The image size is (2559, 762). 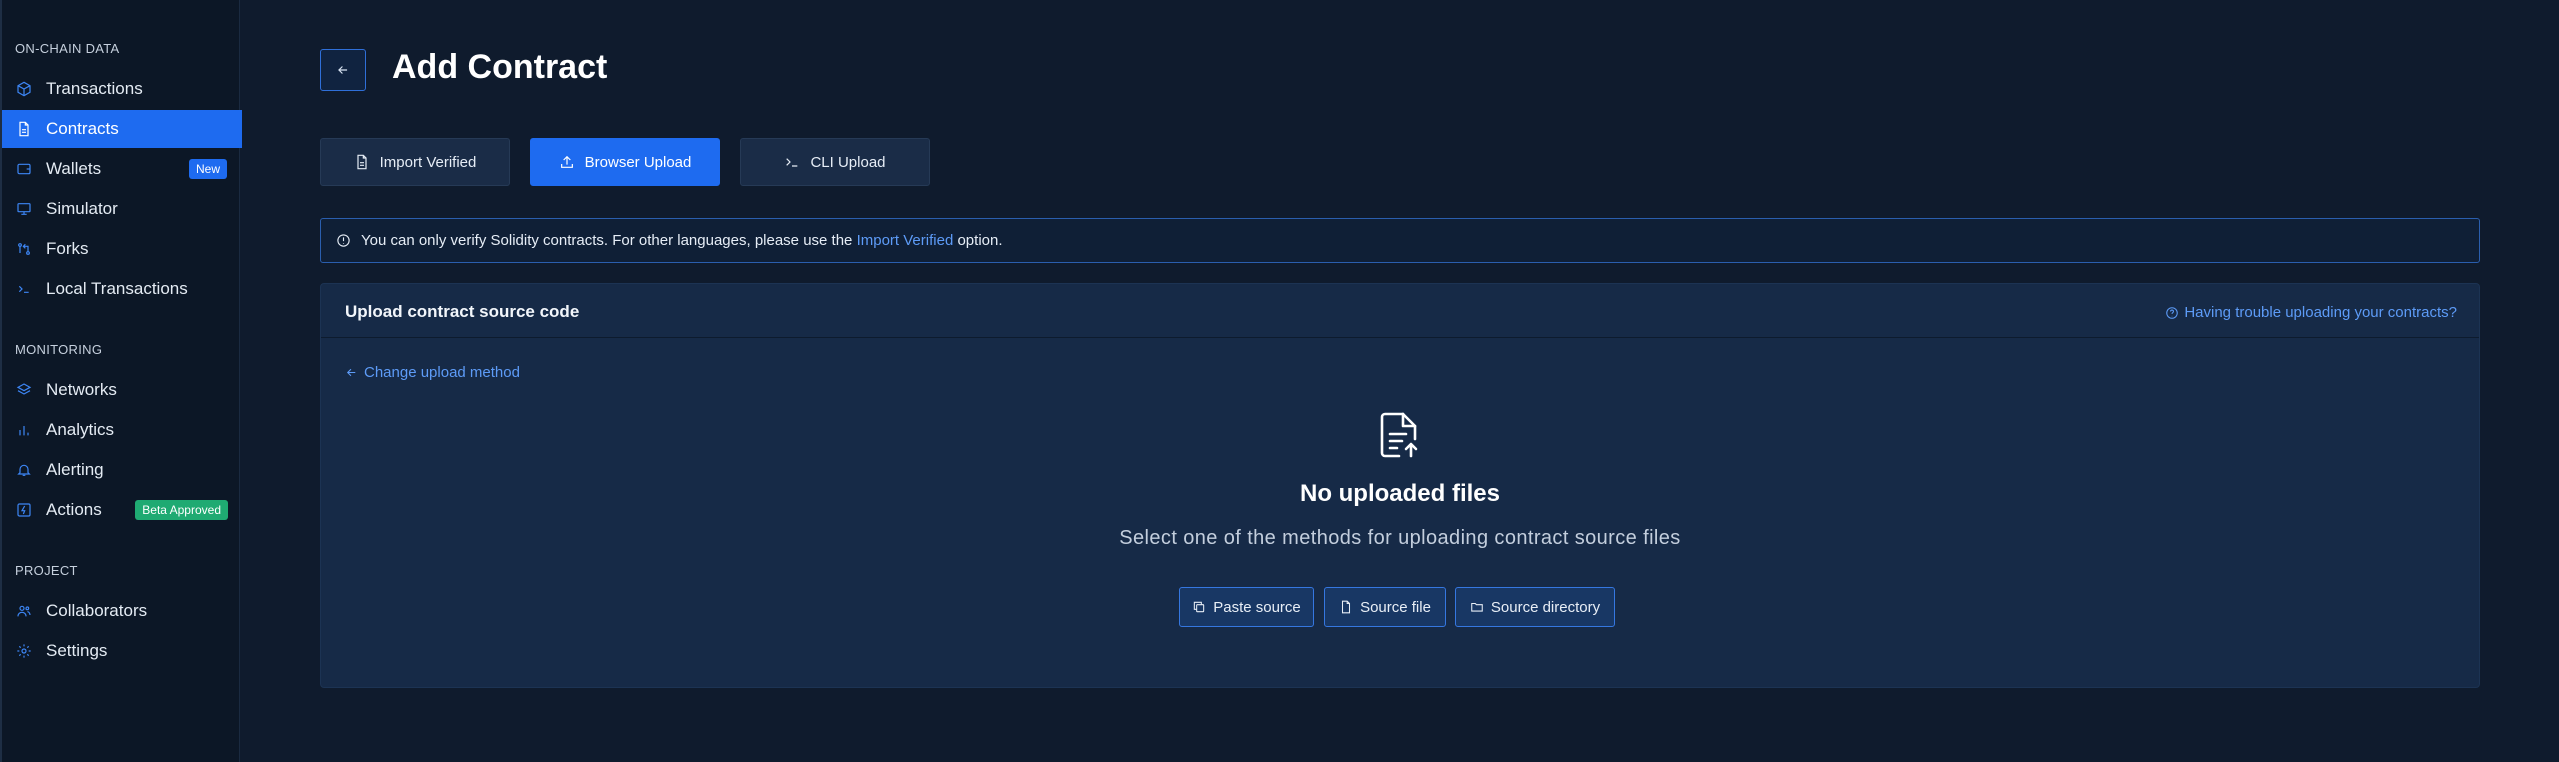 What do you see at coordinates (122, 510) in the screenshot?
I see `sidebar-item-actions: Actions Beta Approved` at bounding box center [122, 510].